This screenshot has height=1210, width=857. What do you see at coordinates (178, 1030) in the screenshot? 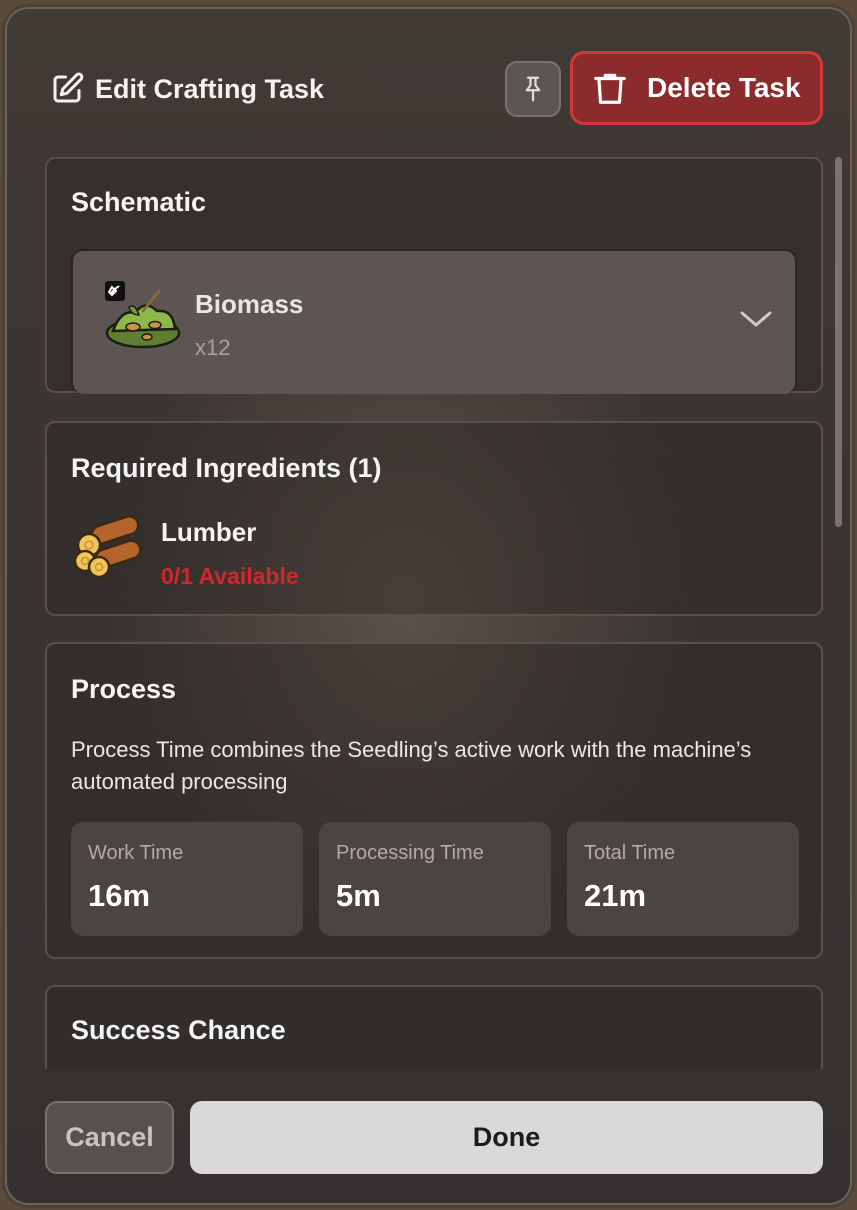
I see `success-chance-title: Success Chance` at bounding box center [178, 1030].